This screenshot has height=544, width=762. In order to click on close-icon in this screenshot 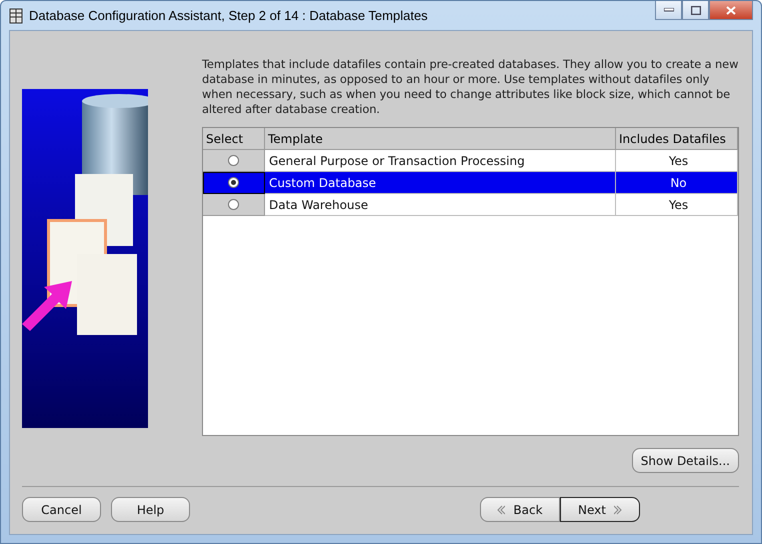, I will do `click(731, 10)`.